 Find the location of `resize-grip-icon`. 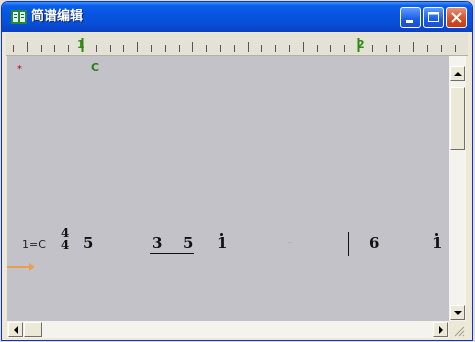

resize-grip-icon is located at coordinates (459, 331).